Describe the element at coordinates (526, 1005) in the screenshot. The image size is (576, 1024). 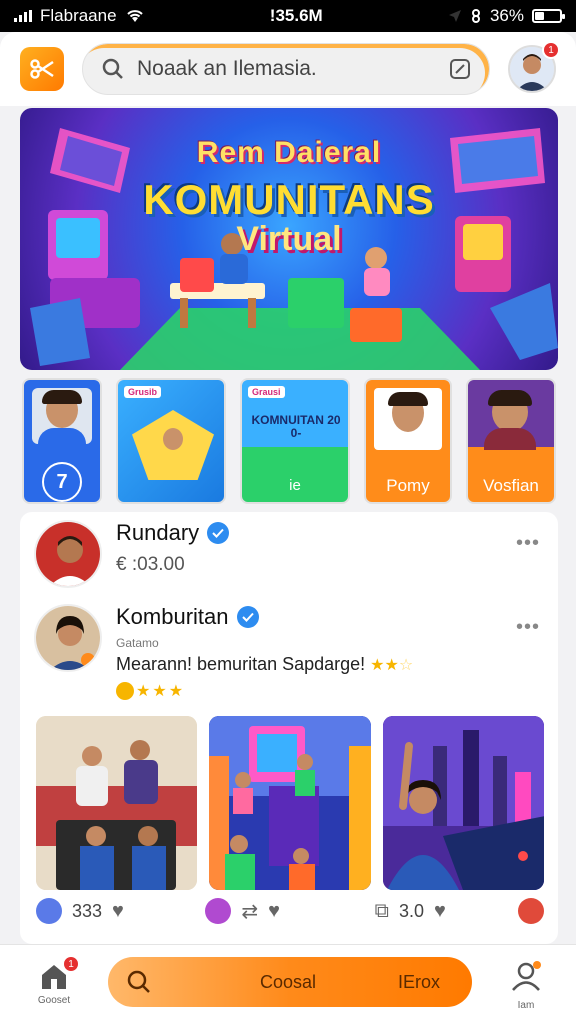
I see `nav-profile-label: Iam` at that location.